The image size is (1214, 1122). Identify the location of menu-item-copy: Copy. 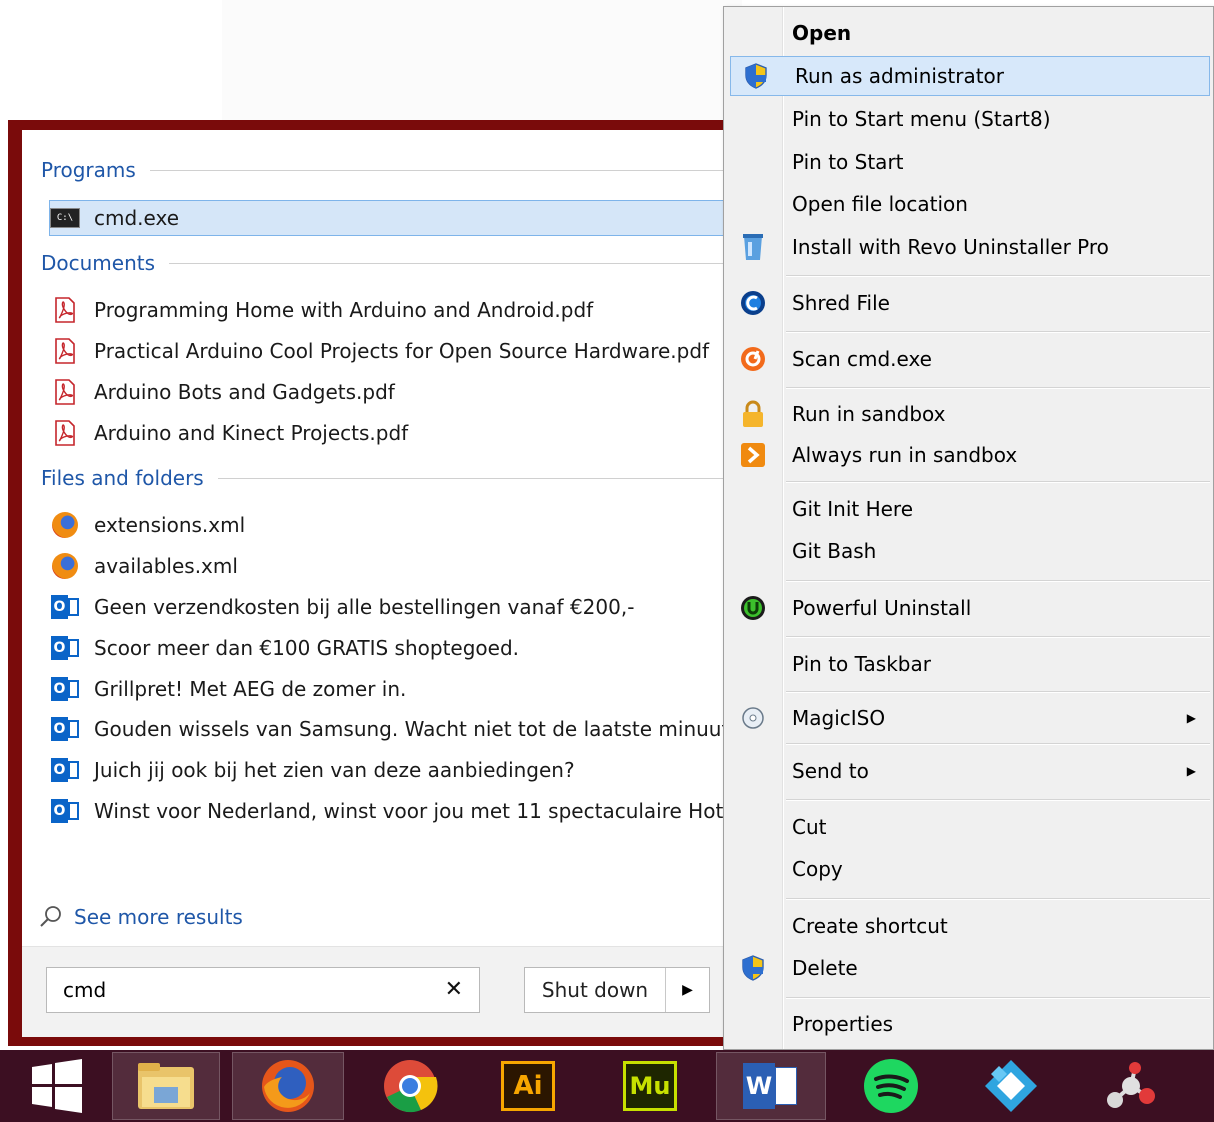
(969, 869).